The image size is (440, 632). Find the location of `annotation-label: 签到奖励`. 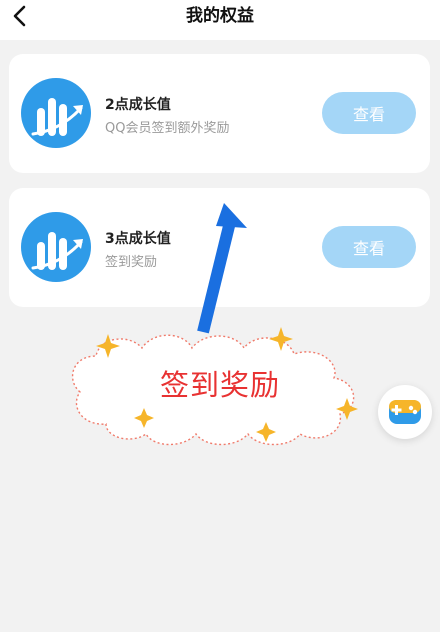

annotation-label: 签到奖励 is located at coordinates (219, 385).